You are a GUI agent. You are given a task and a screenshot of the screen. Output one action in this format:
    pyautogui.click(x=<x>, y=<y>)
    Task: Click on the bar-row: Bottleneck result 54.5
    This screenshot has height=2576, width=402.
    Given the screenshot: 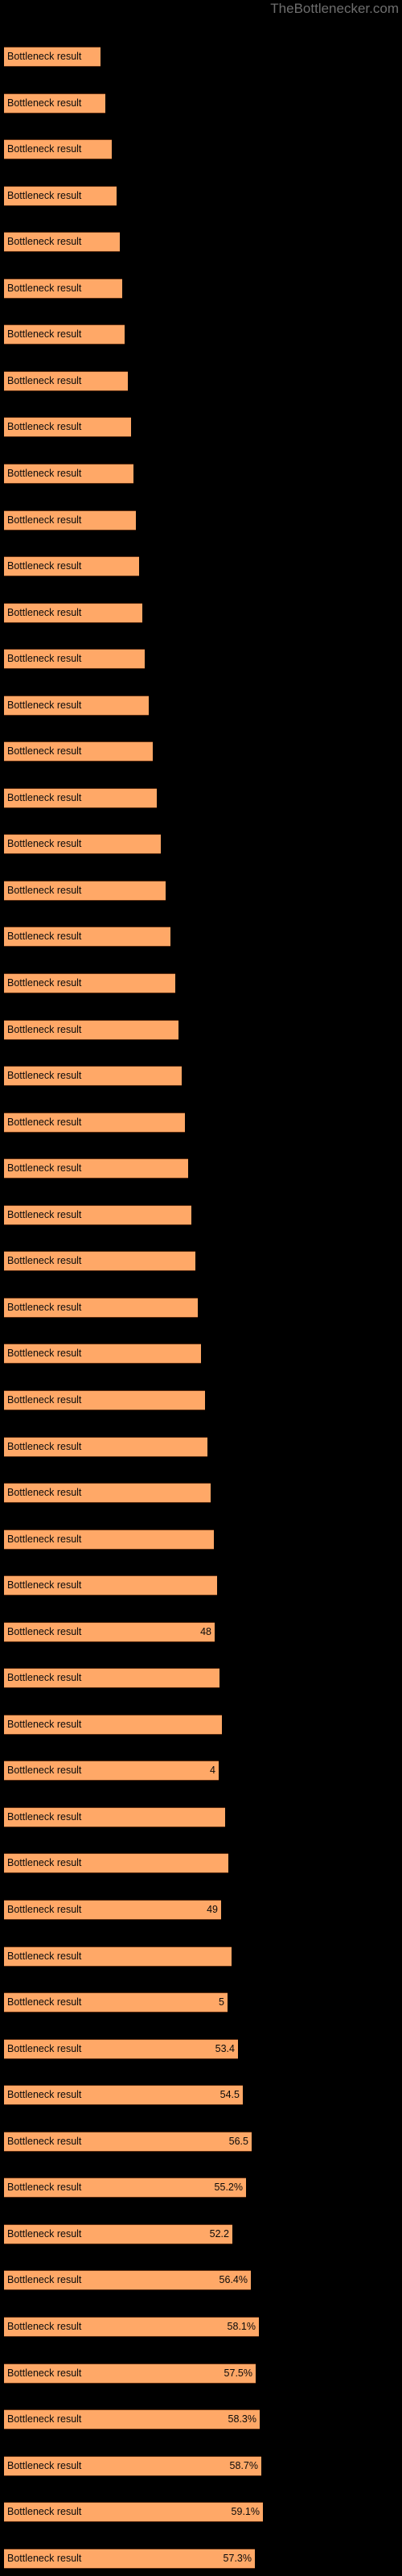 What is the action you would take?
    pyautogui.click(x=123, y=2095)
    